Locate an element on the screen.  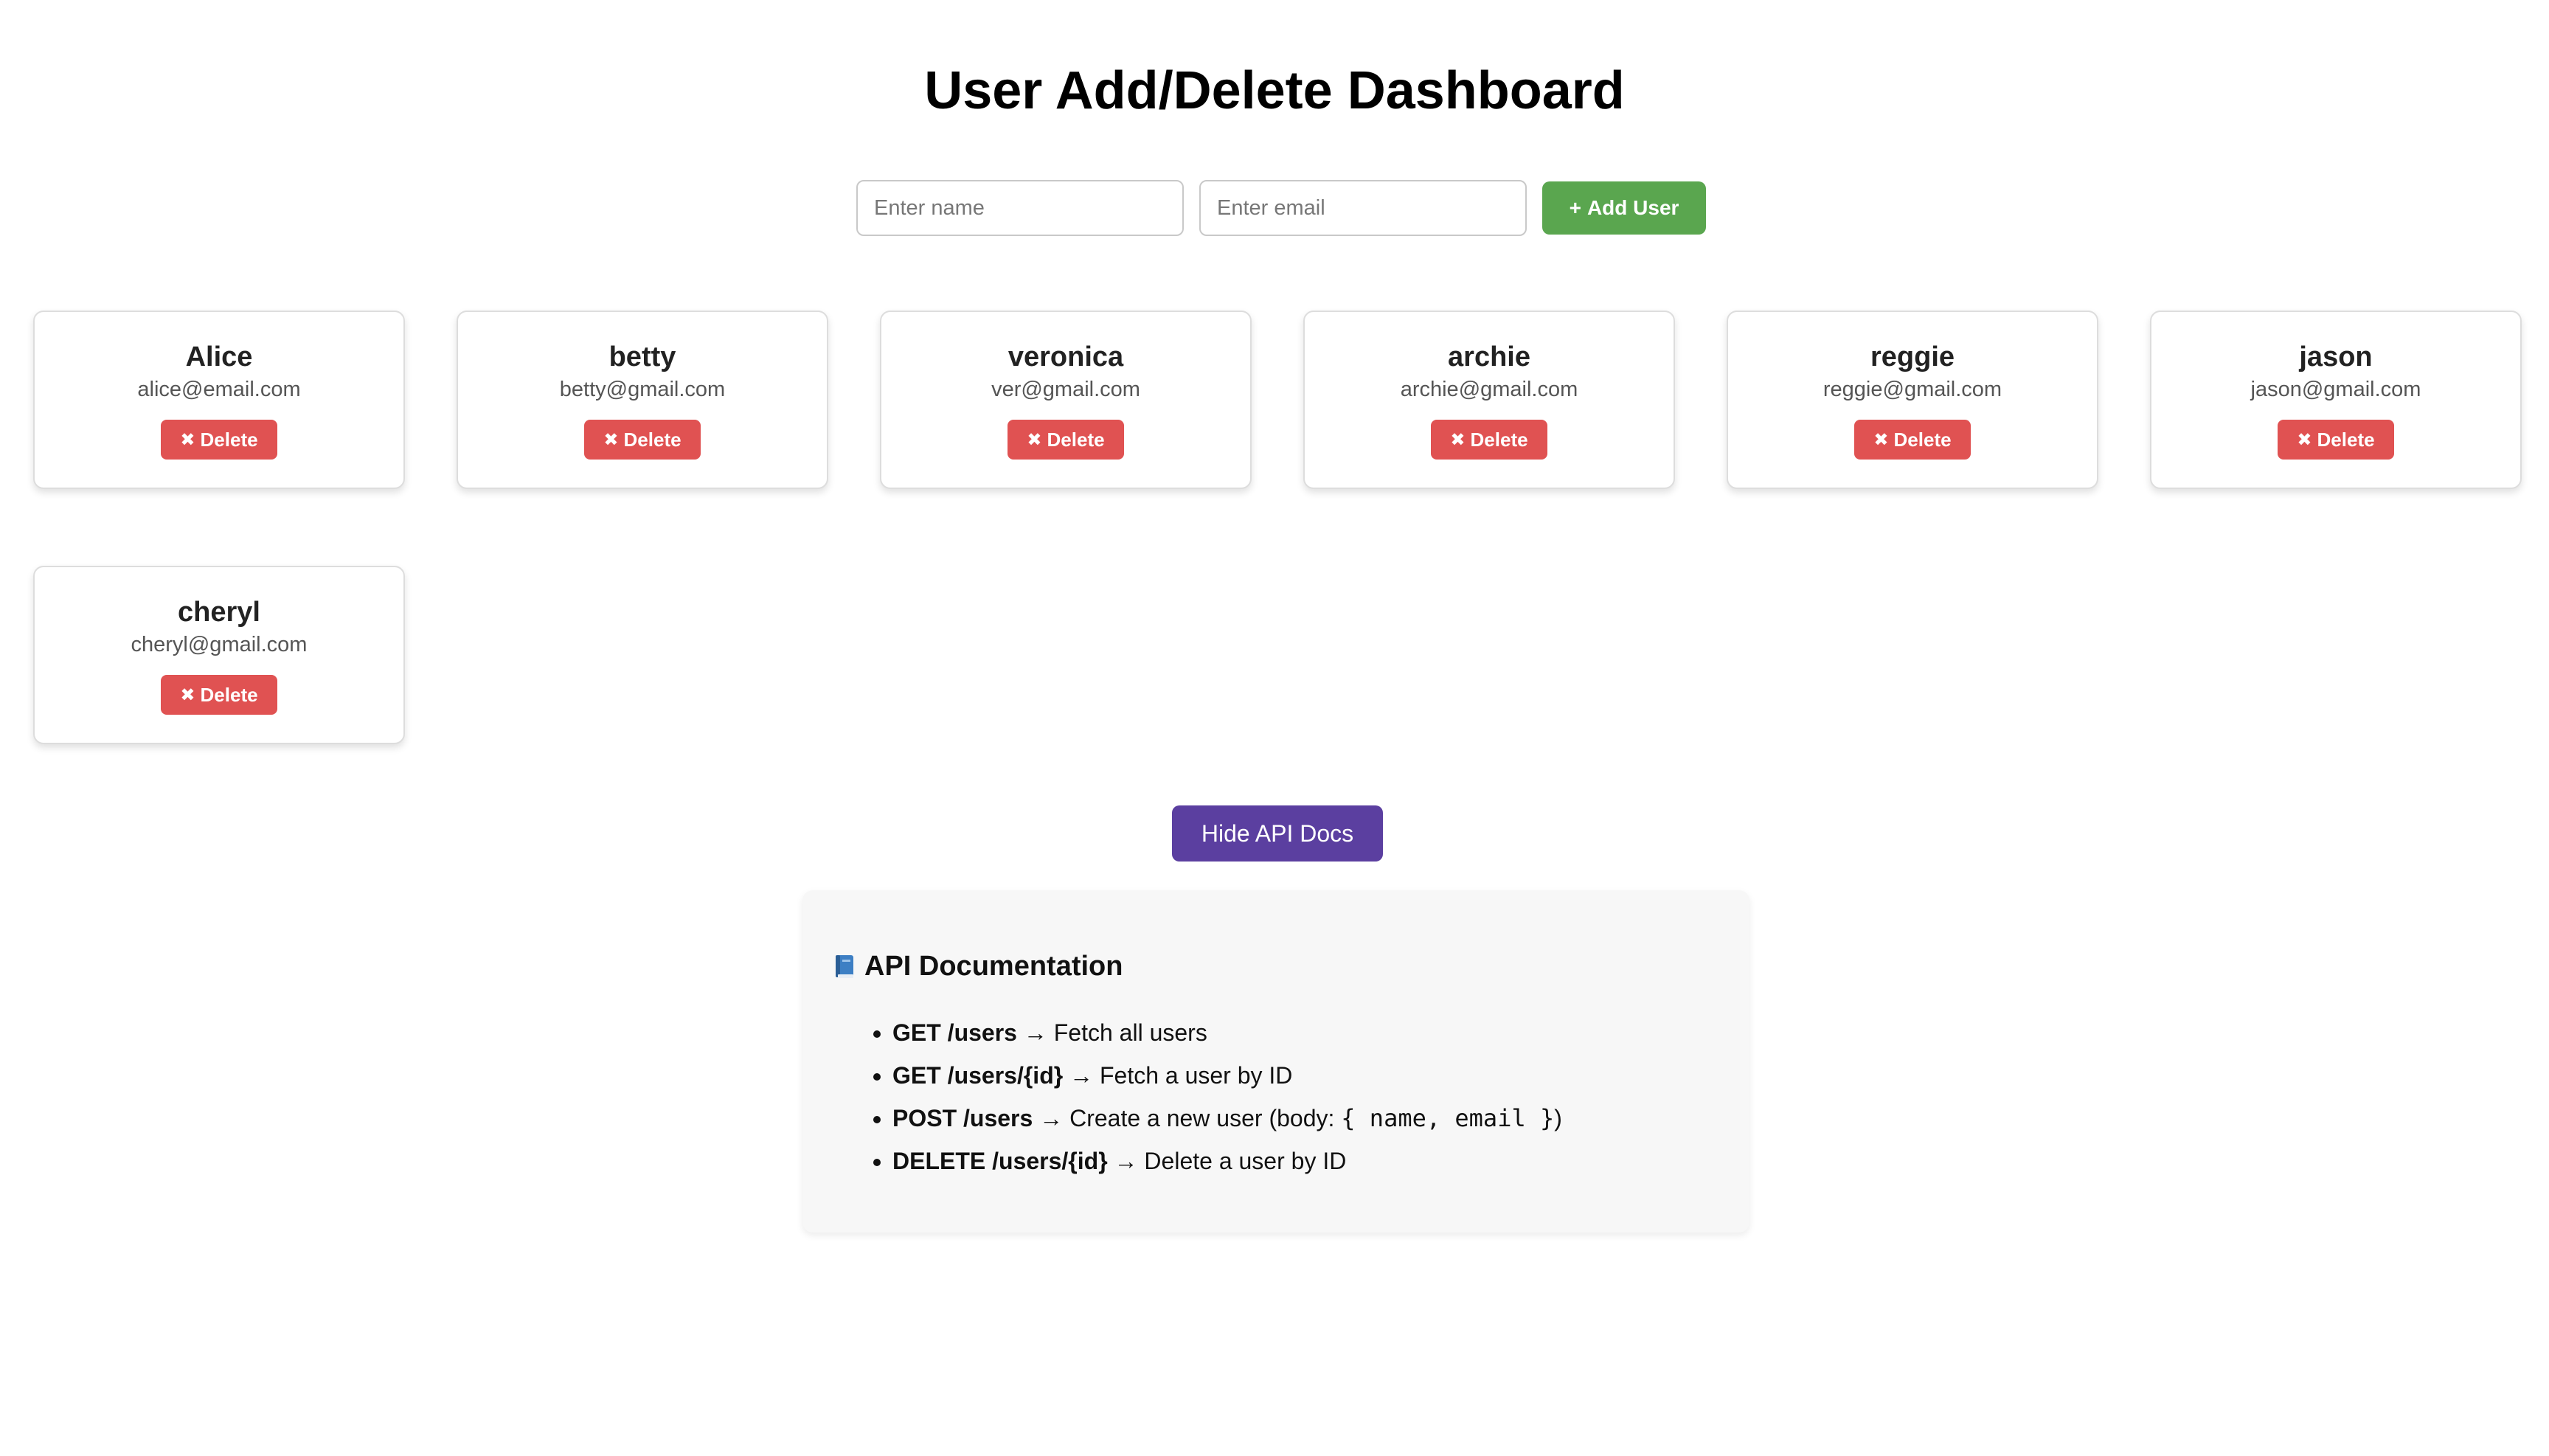
endpoint-item: GET /users → Fetch all users is located at coordinates (1305, 1032).